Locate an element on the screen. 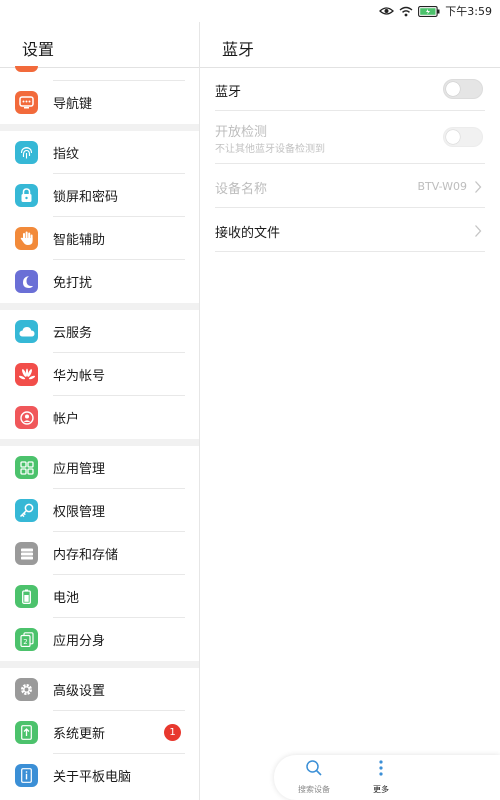 The height and width of the screenshot is (800, 500). device-name-label: 设备名称 is located at coordinates (241, 189).